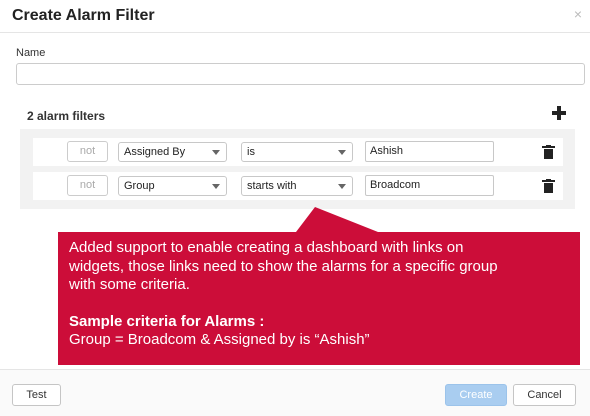  Describe the element at coordinates (300, 74) in the screenshot. I see `name-input` at that location.